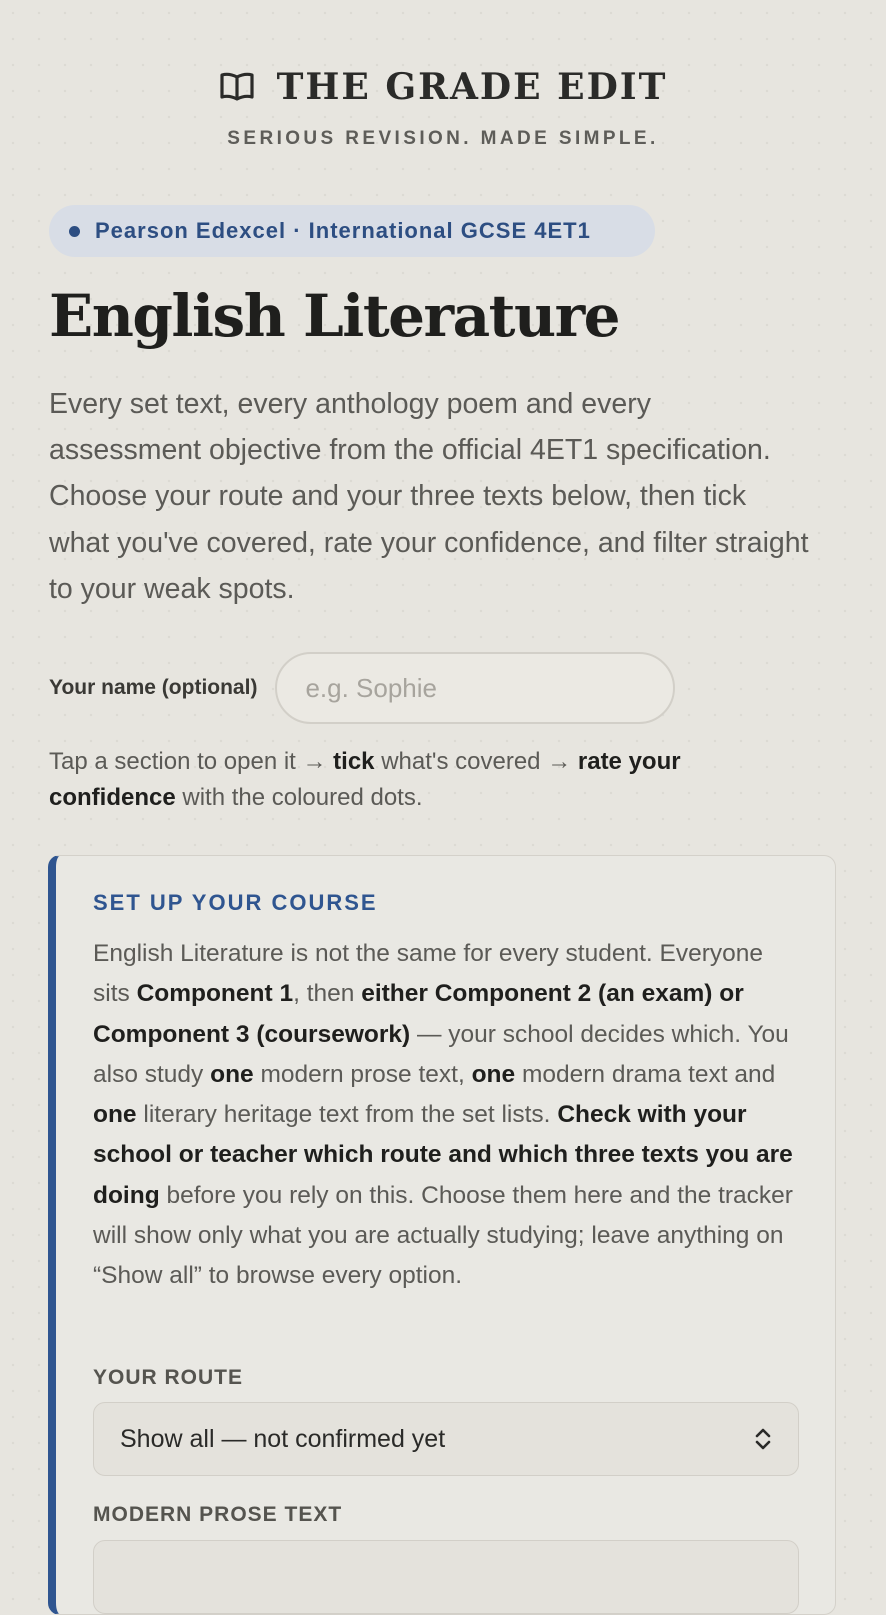  Describe the element at coordinates (235, 902) in the screenshot. I see `setup-heading: SET UP YOUR COURSE` at that location.